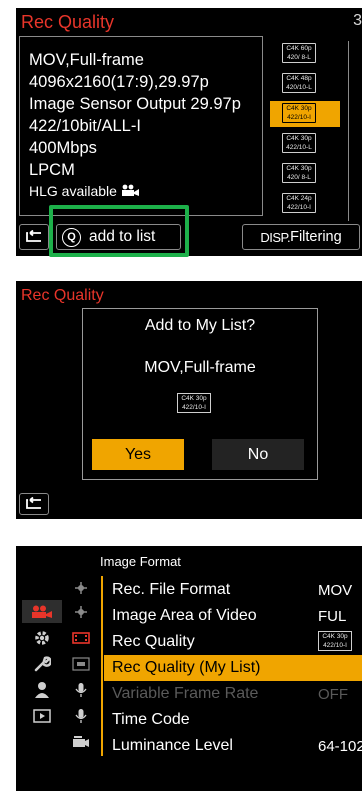 The image size is (362, 791). What do you see at coordinates (86, 60) in the screenshot?
I see `info-container: MOV,Full-frame` at bounding box center [86, 60].